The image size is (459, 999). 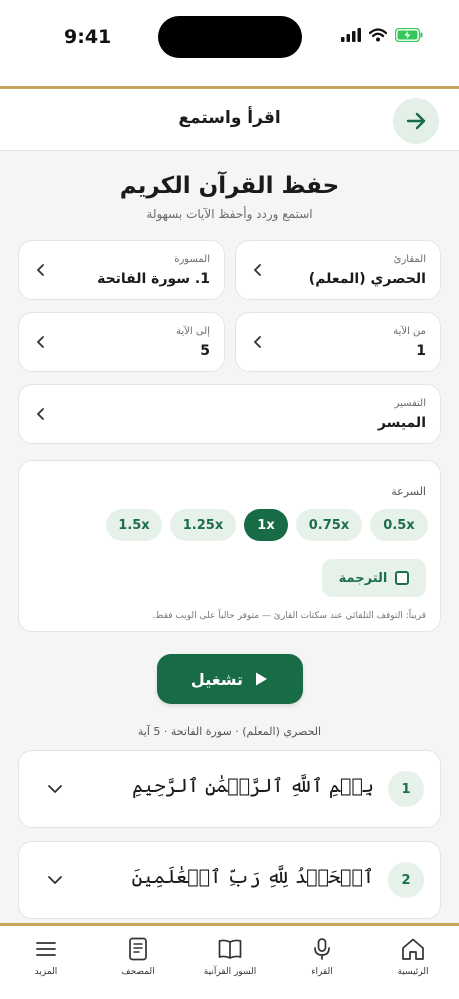 I want to click on speed-option-1x: 1x, so click(x=266, y=525).